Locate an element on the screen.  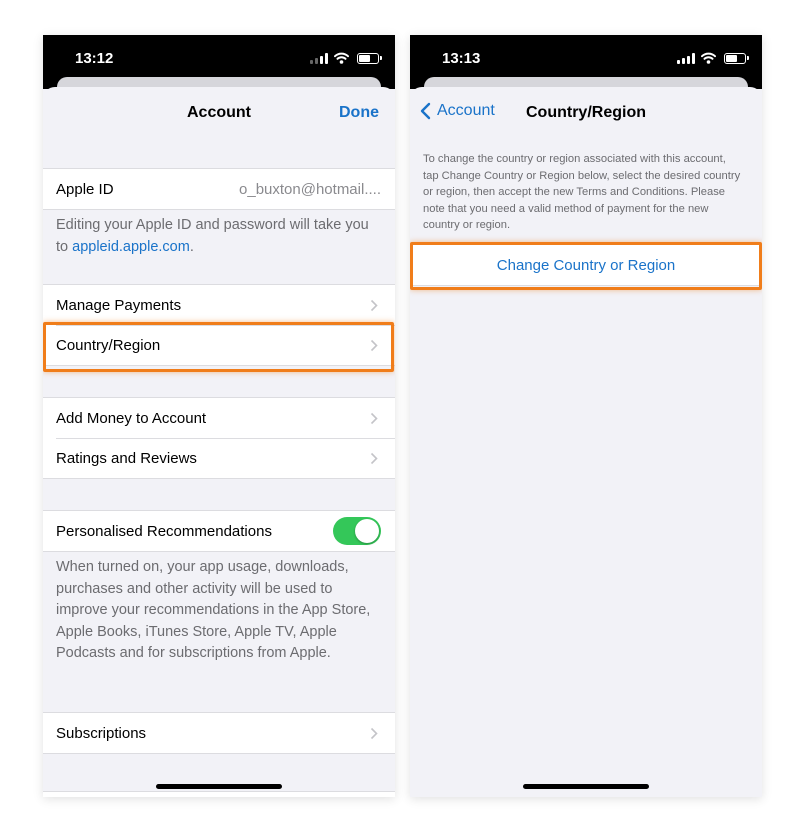
personalised-row: Personalised Recommendations is located at coordinates (219, 531).